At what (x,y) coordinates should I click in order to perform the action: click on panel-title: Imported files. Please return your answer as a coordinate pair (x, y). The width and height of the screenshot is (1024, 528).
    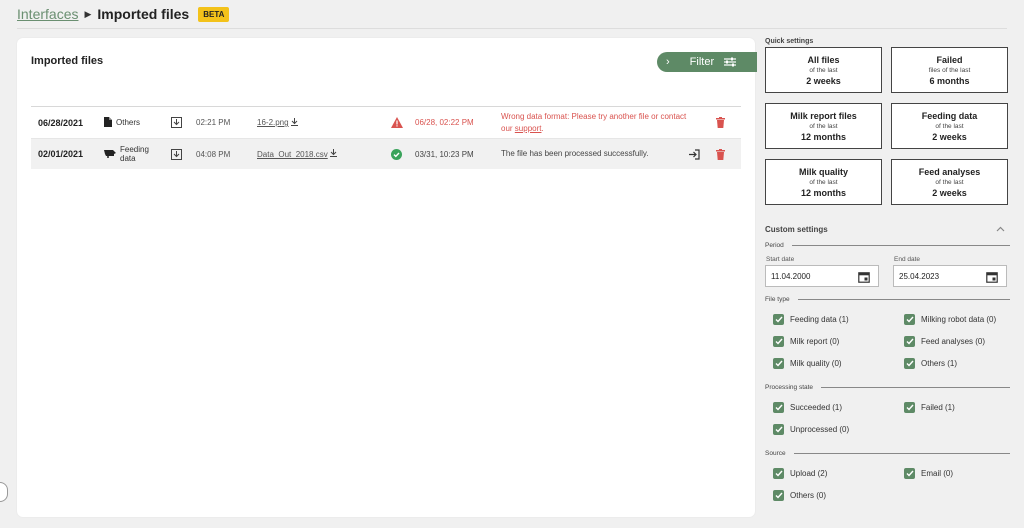
    Looking at the image, I should click on (67, 61).